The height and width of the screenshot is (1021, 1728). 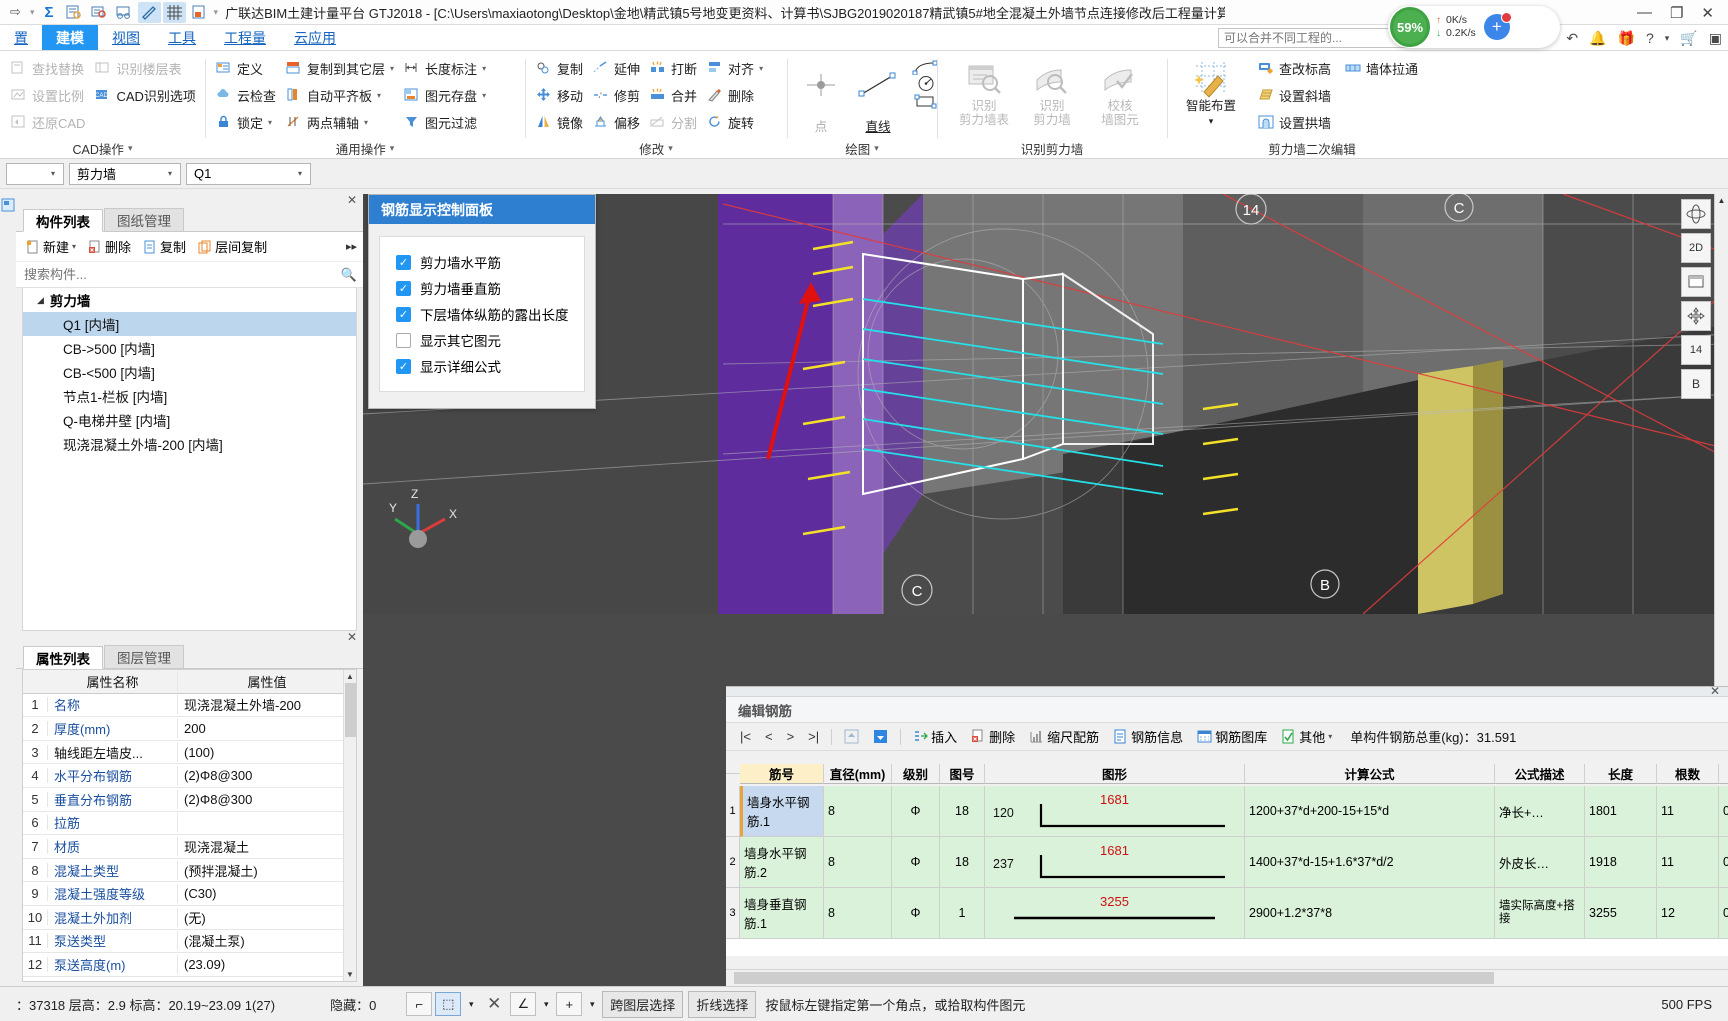 What do you see at coordinates (559, 122) in the screenshot?
I see `mirror-button: 镜像` at bounding box center [559, 122].